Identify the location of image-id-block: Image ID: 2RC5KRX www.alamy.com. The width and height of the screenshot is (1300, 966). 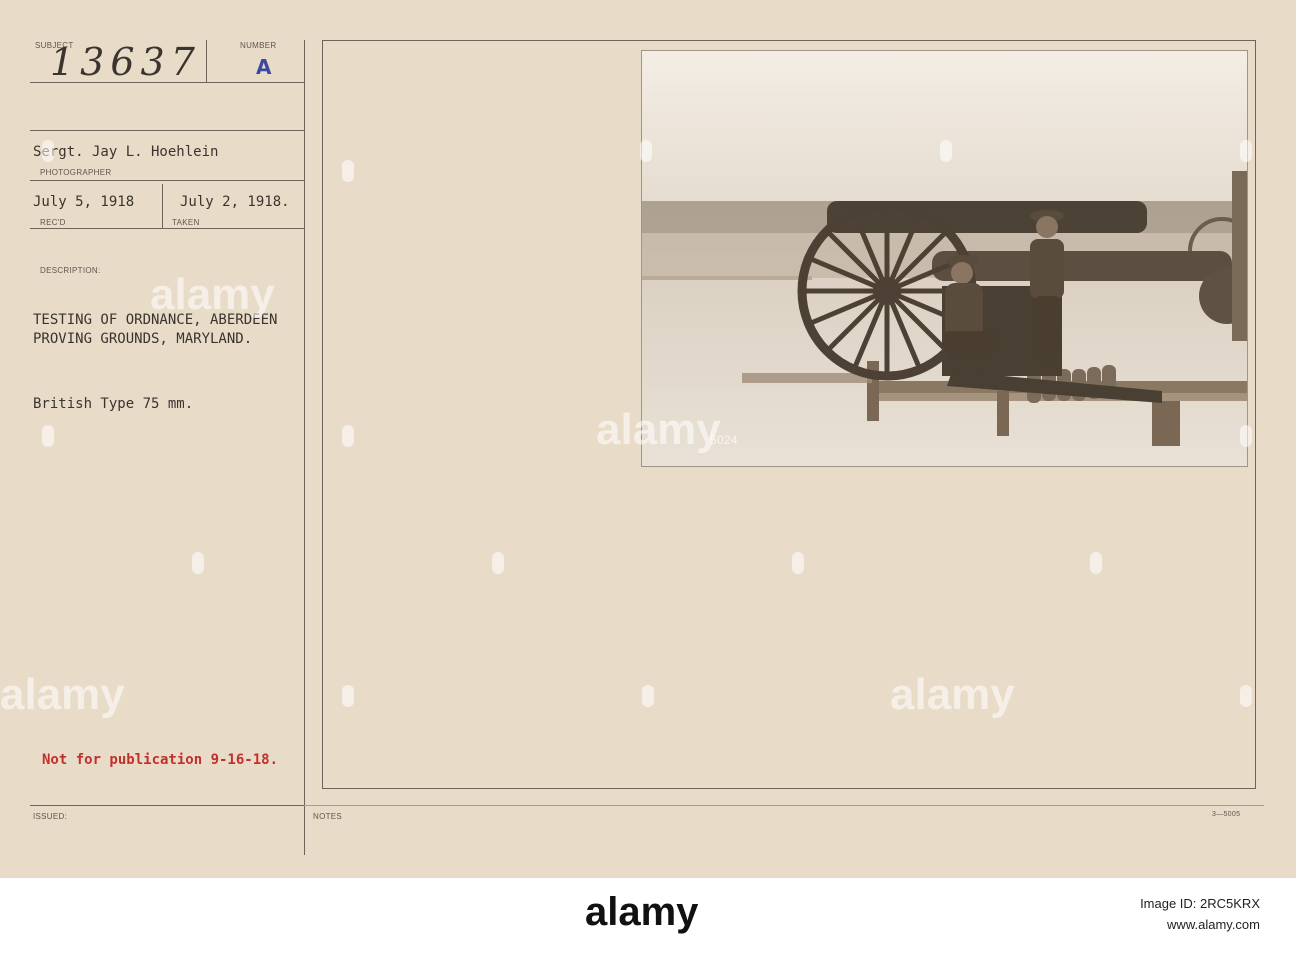
(1200, 914).